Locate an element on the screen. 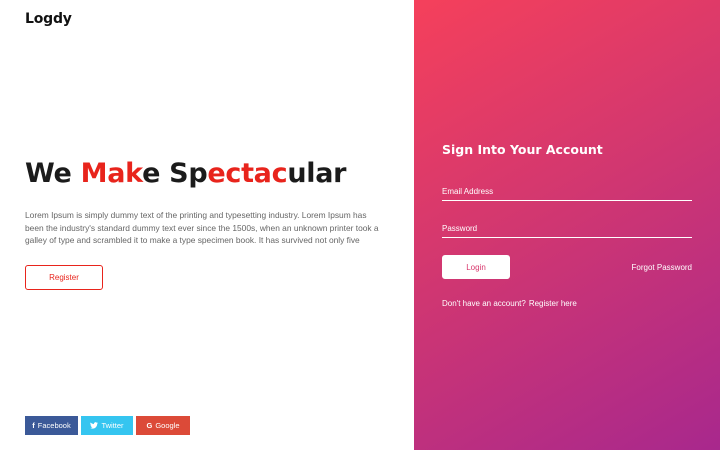  google-icon: G is located at coordinates (149, 425).